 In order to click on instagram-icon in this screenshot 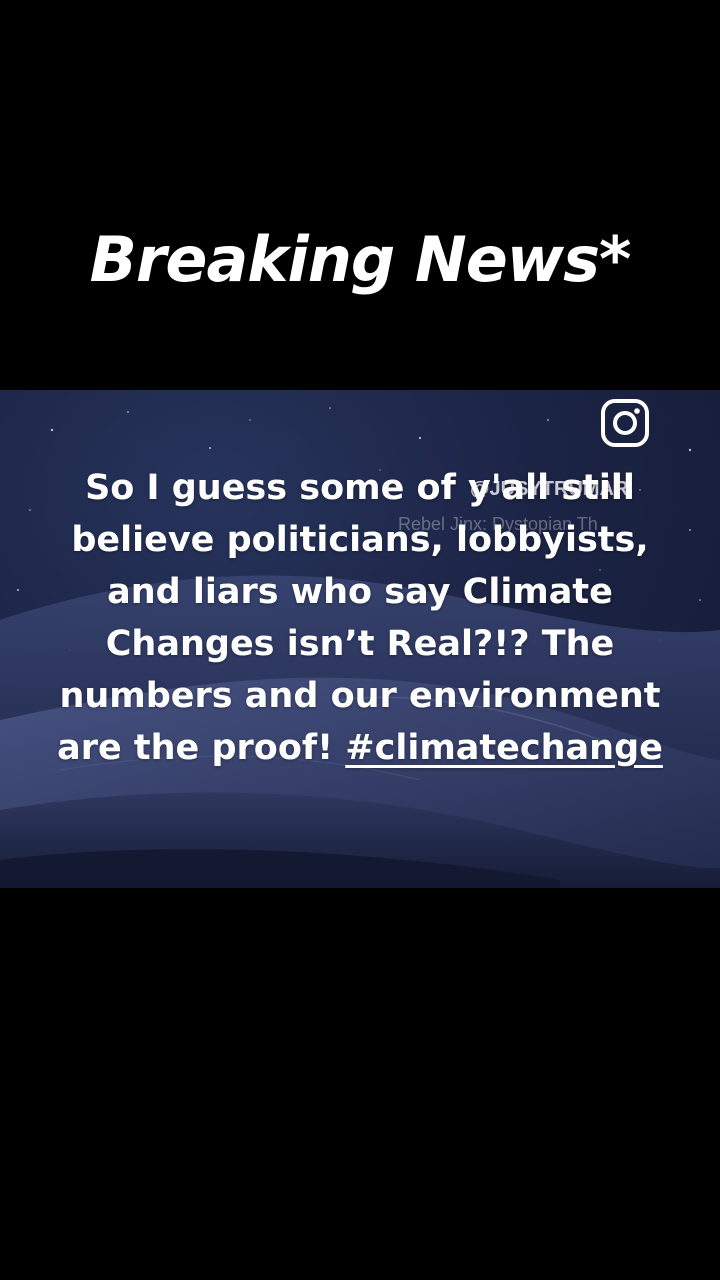, I will do `click(625, 423)`.